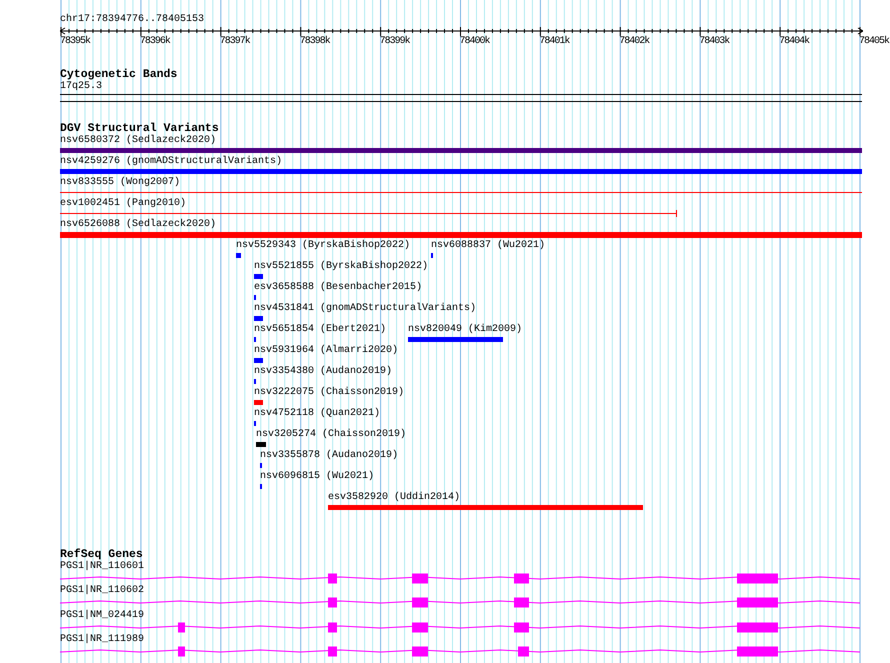 This screenshot has width=890, height=663. Describe the element at coordinates (329, 392) in the screenshot. I see `variant-label: nsv3222075 (Chaisson2019)` at that location.